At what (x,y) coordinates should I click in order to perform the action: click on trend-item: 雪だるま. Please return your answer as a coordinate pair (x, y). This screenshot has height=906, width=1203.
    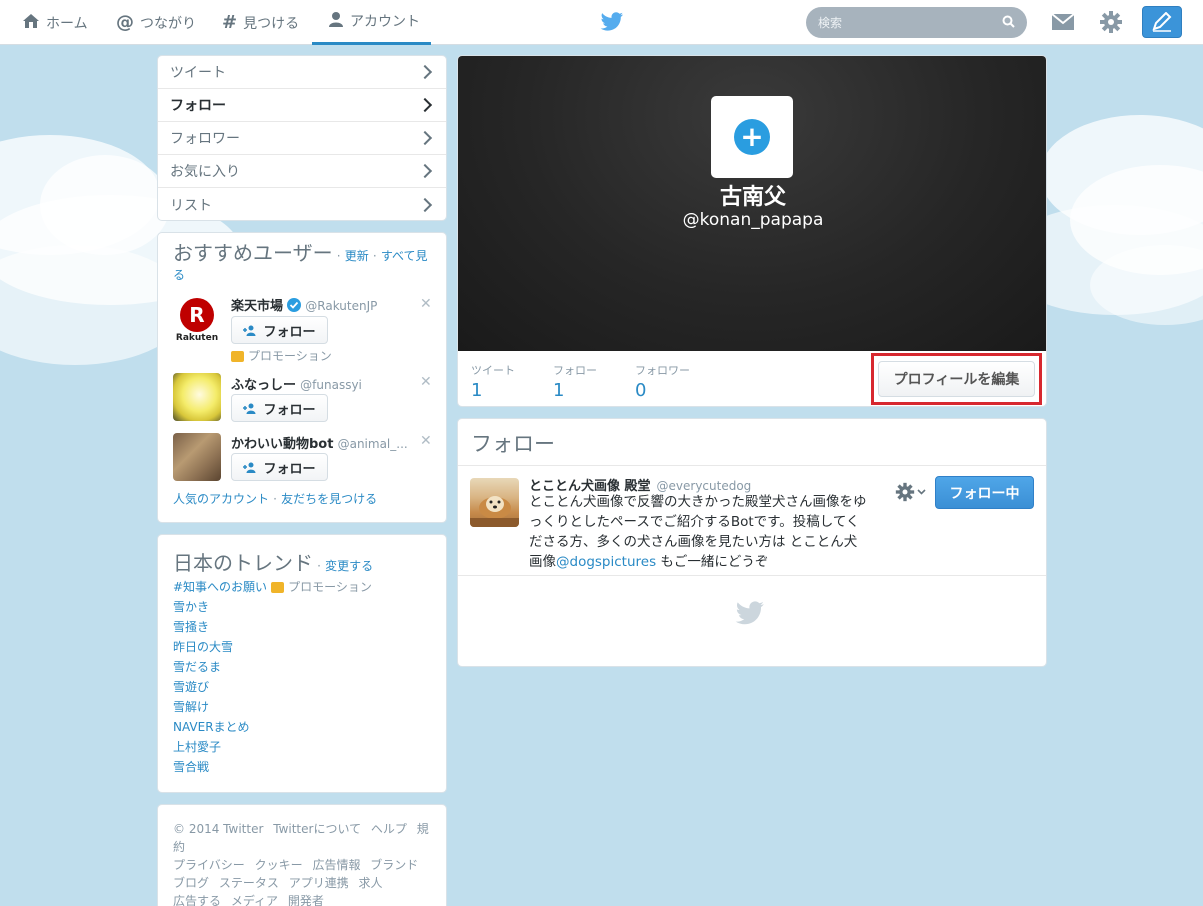
    Looking at the image, I should click on (272, 667).